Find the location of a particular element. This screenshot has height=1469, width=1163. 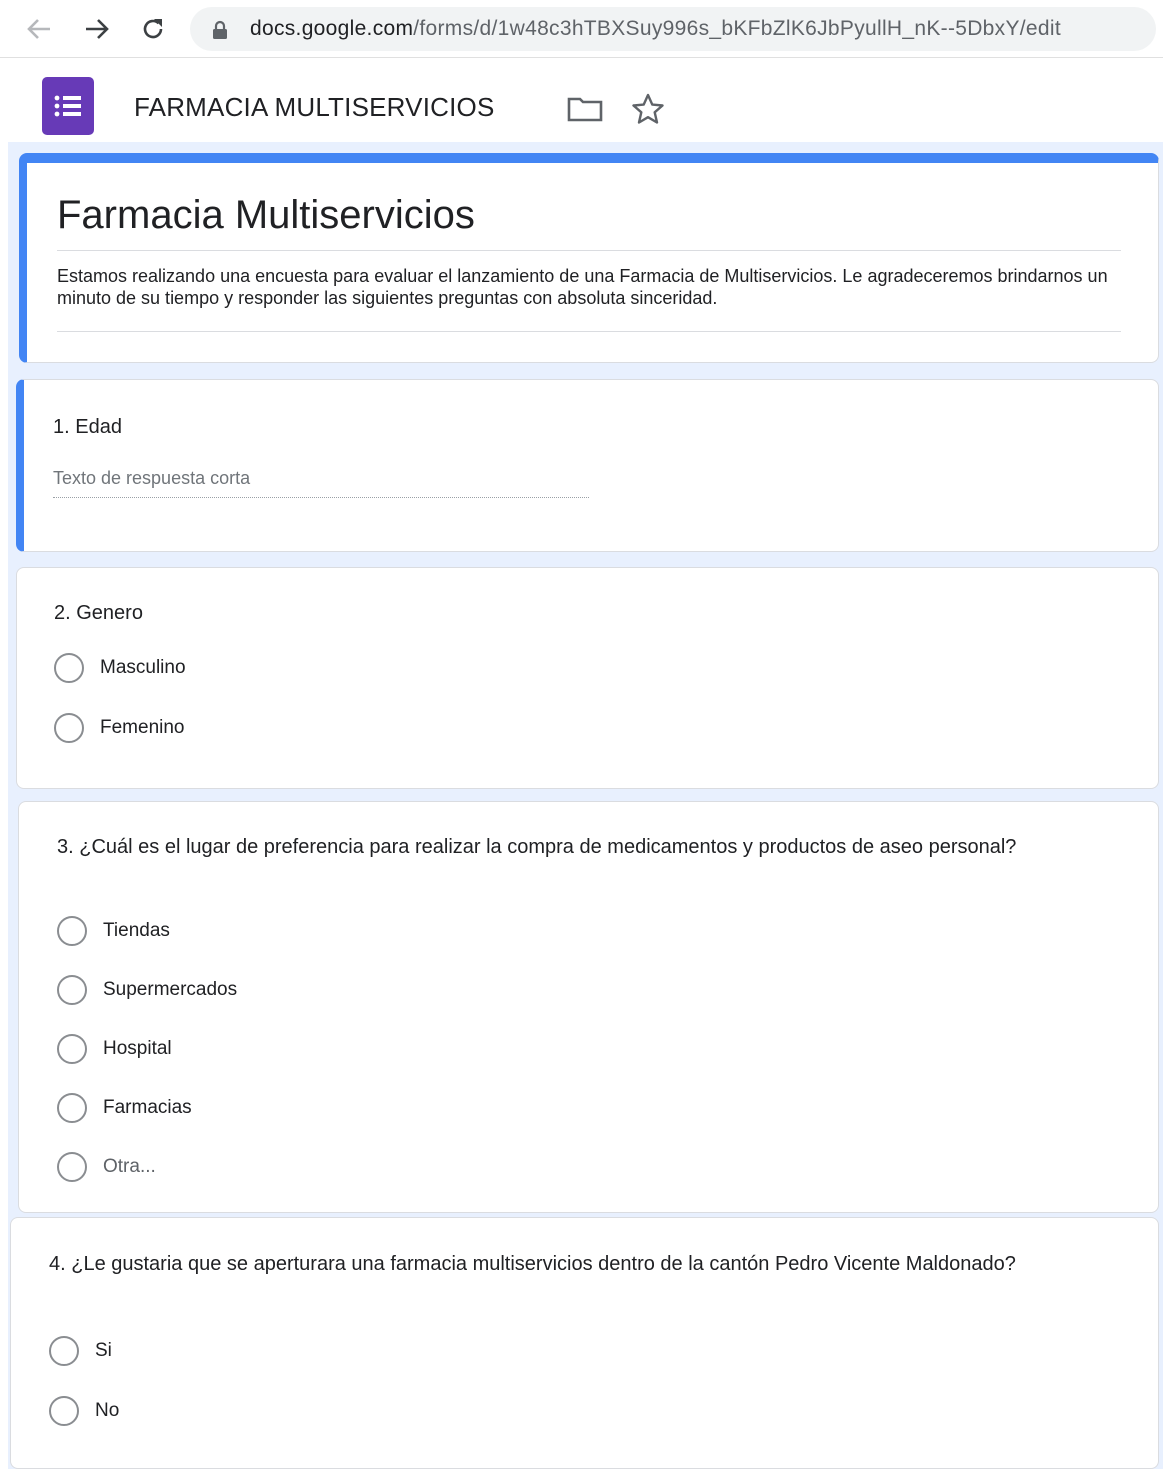

option-label: Femenino is located at coordinates (142, 727).